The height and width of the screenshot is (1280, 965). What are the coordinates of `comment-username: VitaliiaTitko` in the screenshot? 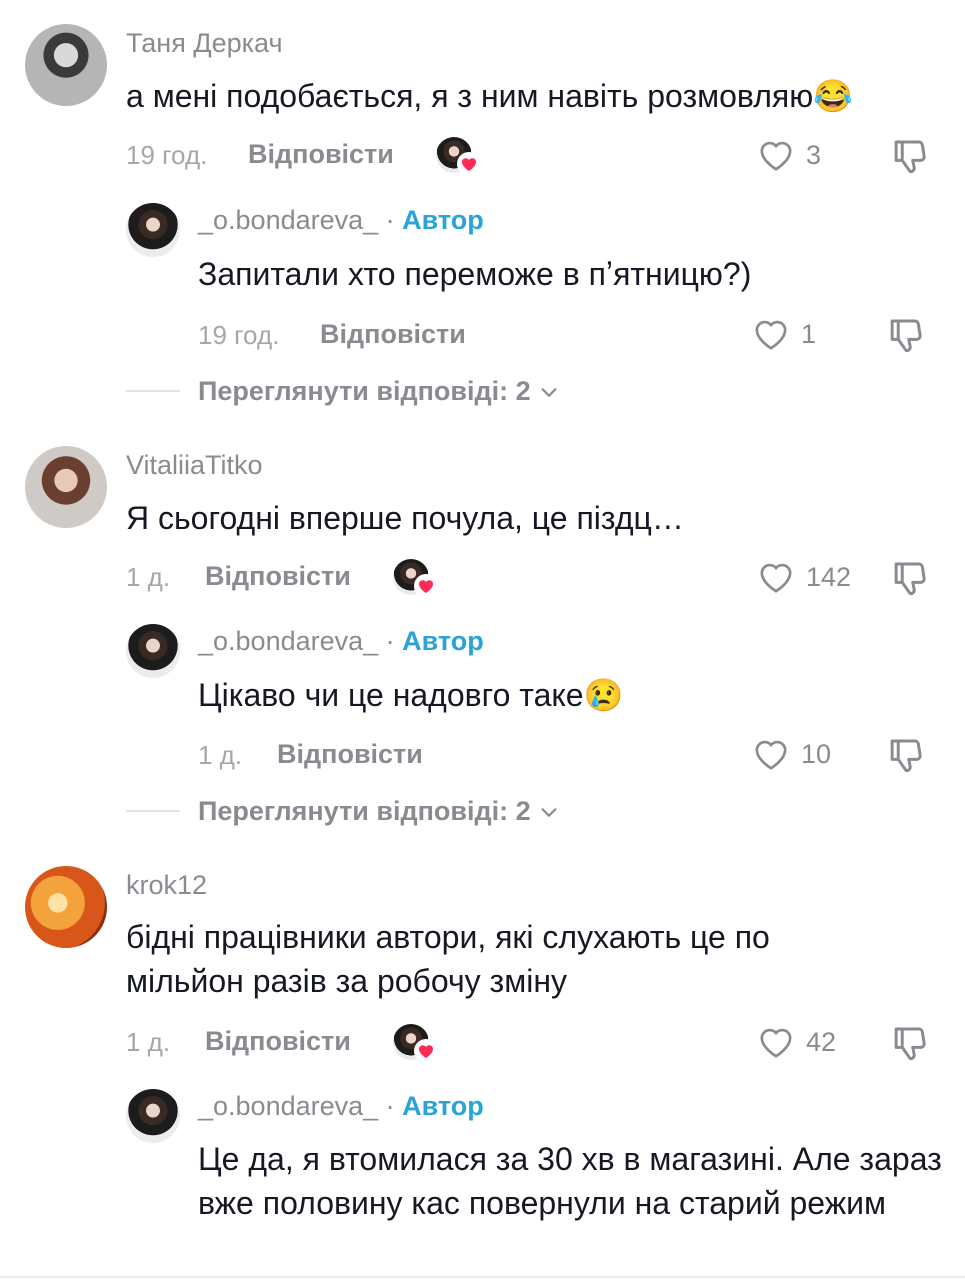 It's located at (194, 465).